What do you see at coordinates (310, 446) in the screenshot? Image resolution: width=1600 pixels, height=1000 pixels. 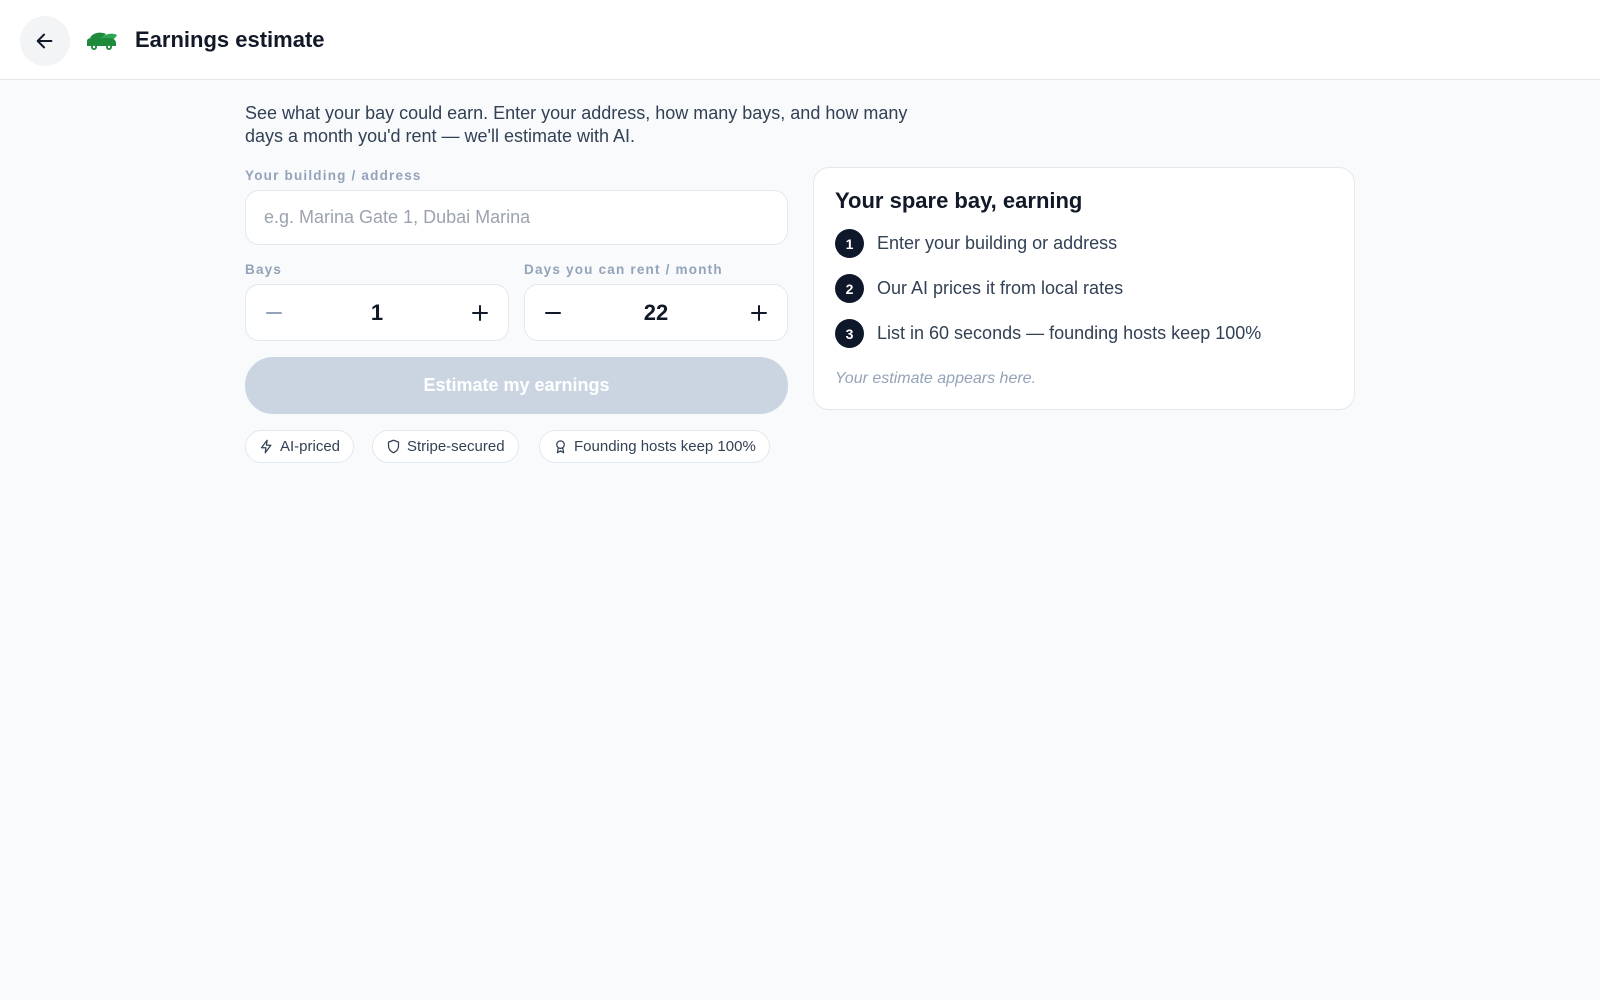 I see `chip-label: AI-priced` at bounding box center [310, 446].